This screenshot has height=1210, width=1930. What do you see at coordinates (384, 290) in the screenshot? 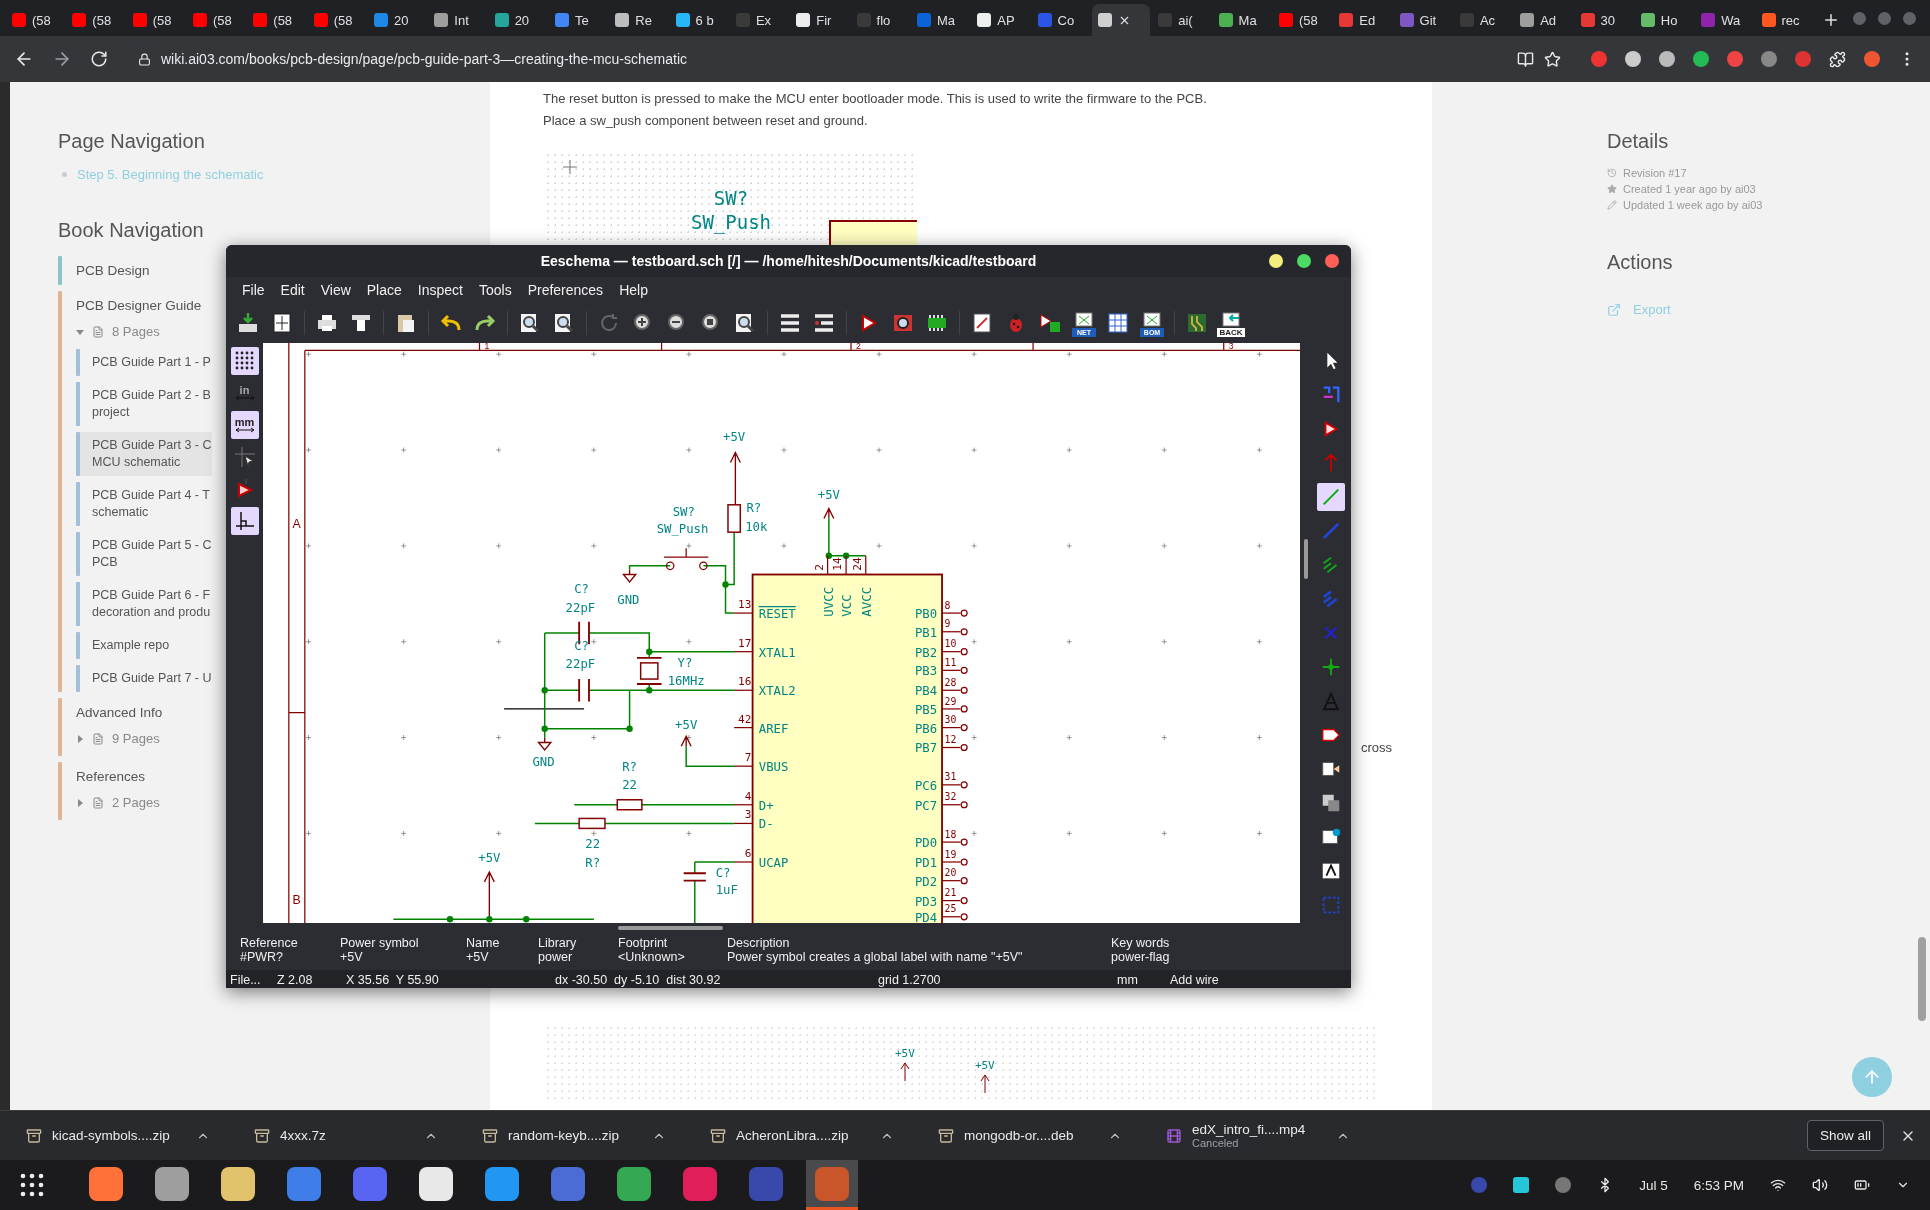
I see `menu-item: Place` at bounding box center [384, 290].